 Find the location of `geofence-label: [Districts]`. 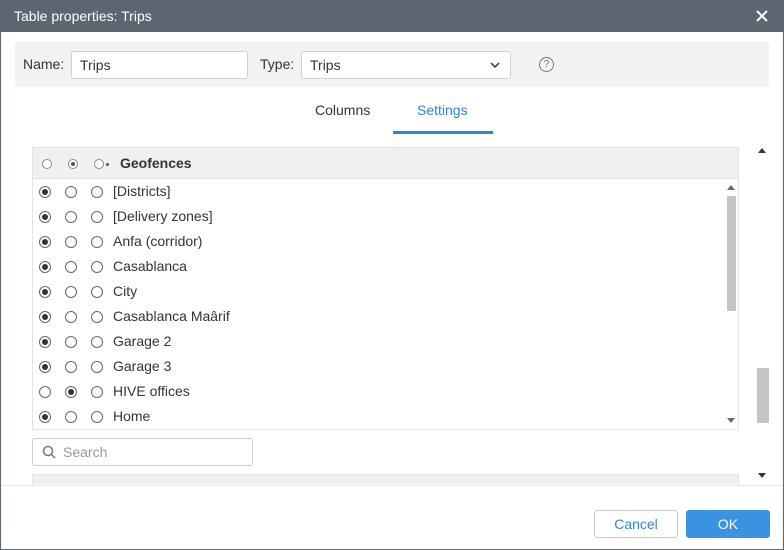

geofence-label: [Districts] is located at coordinates (142, 191).